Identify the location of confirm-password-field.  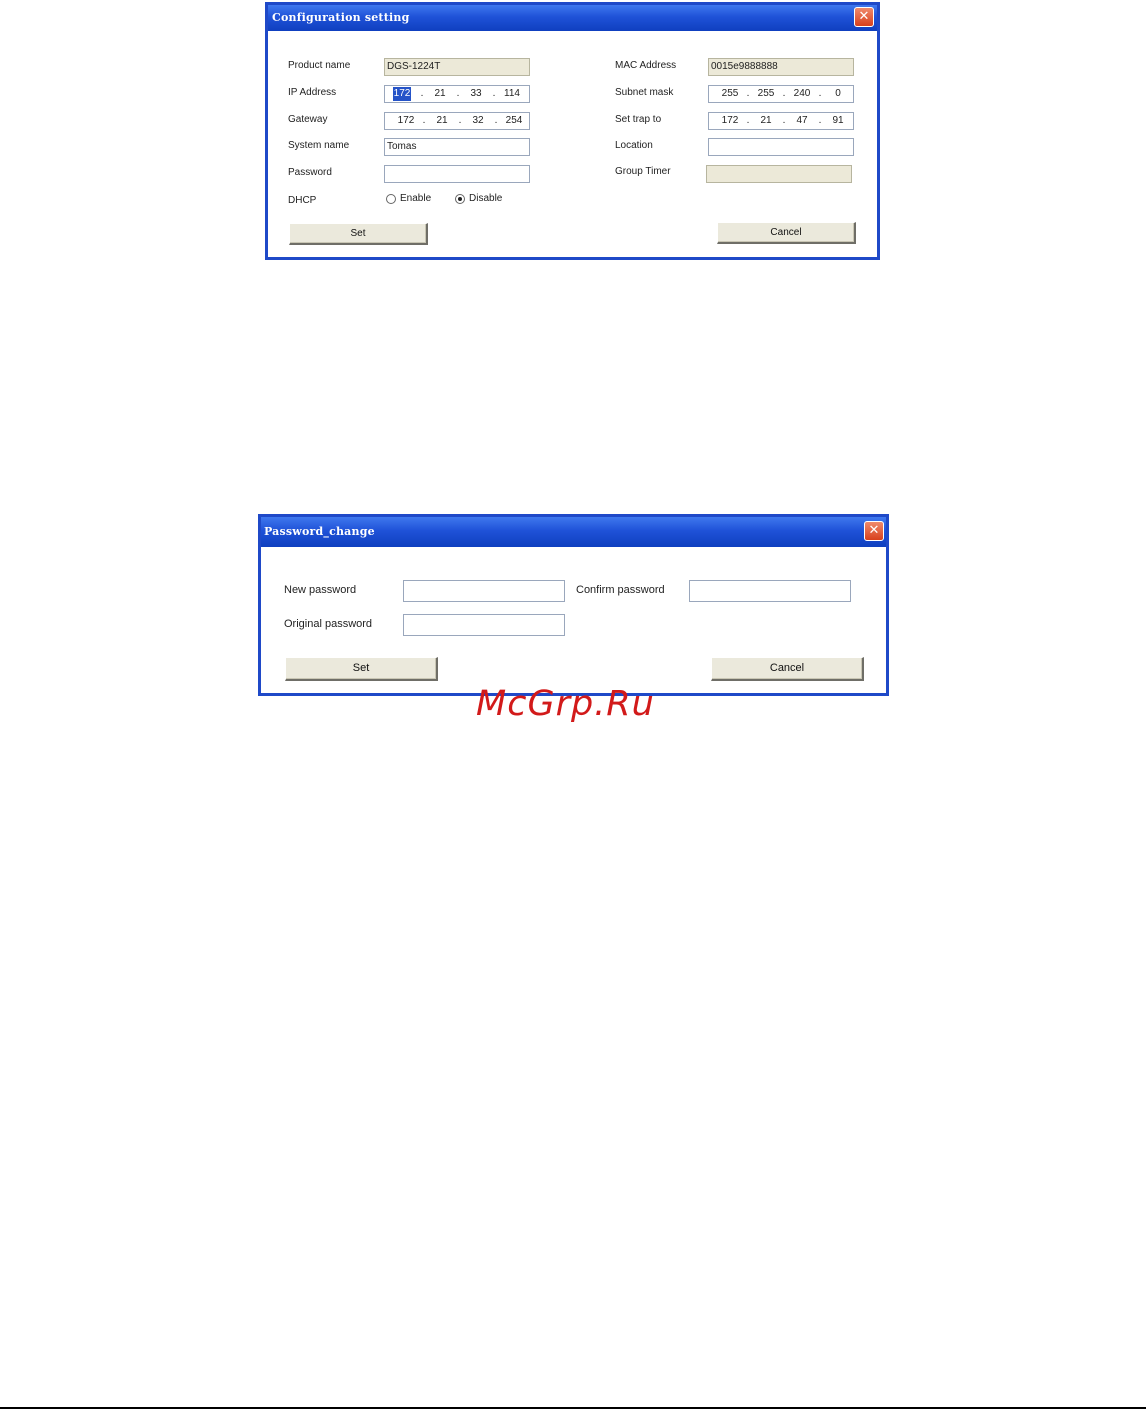
(770, 591).